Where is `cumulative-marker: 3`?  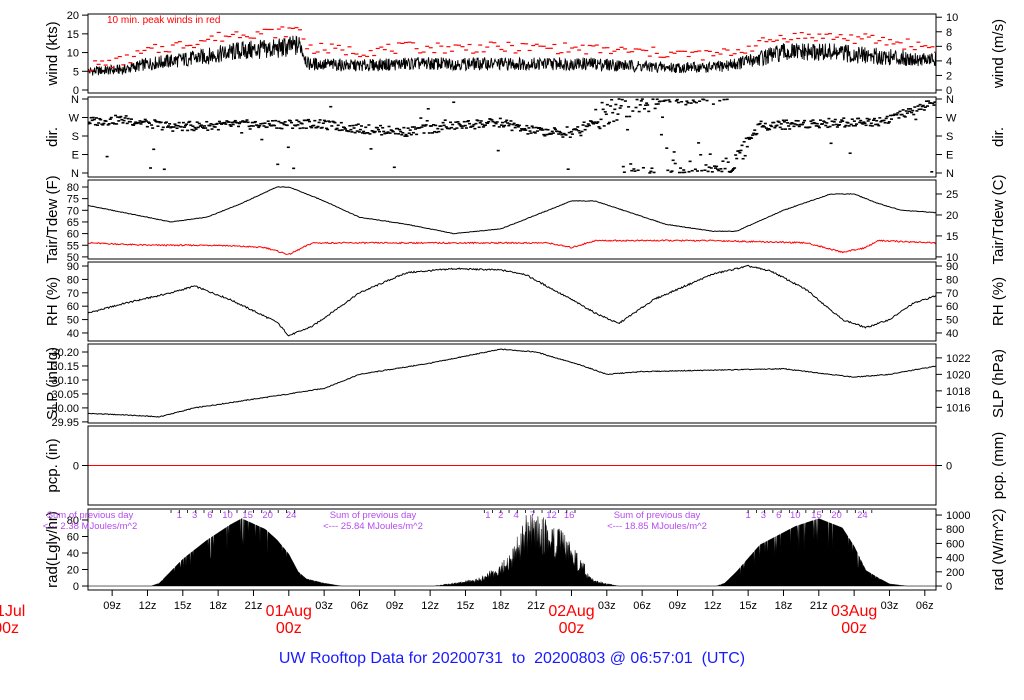
cumulative-marker: 3 is located at coordinates (763, 515).